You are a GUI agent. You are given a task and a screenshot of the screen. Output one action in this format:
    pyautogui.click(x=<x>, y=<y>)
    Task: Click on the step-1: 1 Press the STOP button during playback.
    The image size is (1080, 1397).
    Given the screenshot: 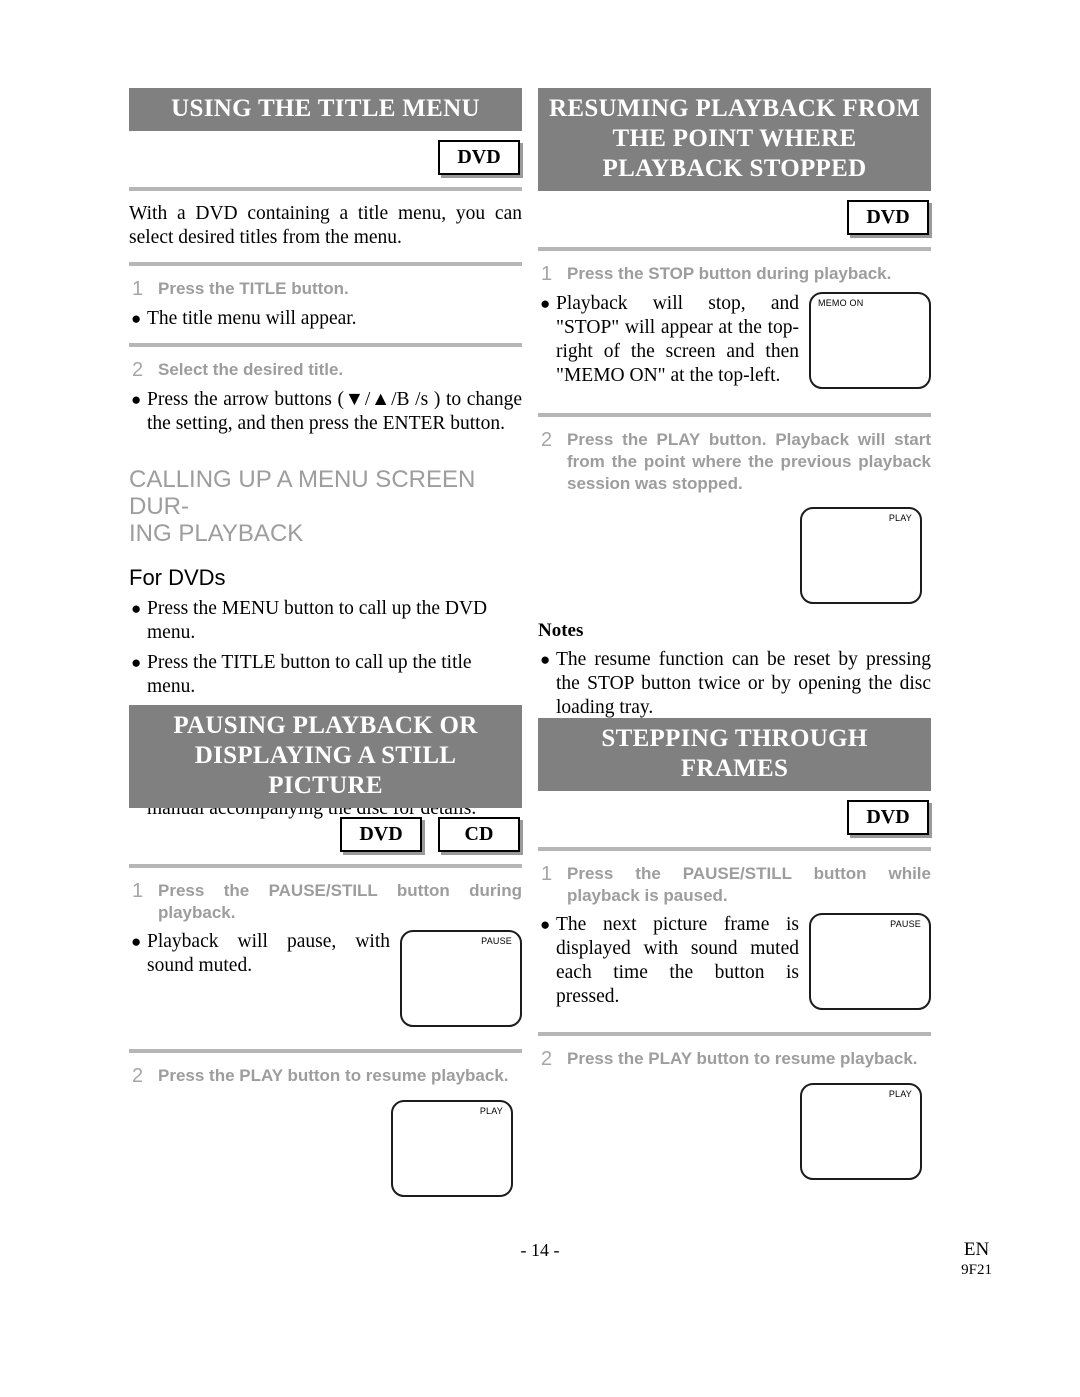 What is the action you would take?
    pyautogui.click(x=734, y=274)
    